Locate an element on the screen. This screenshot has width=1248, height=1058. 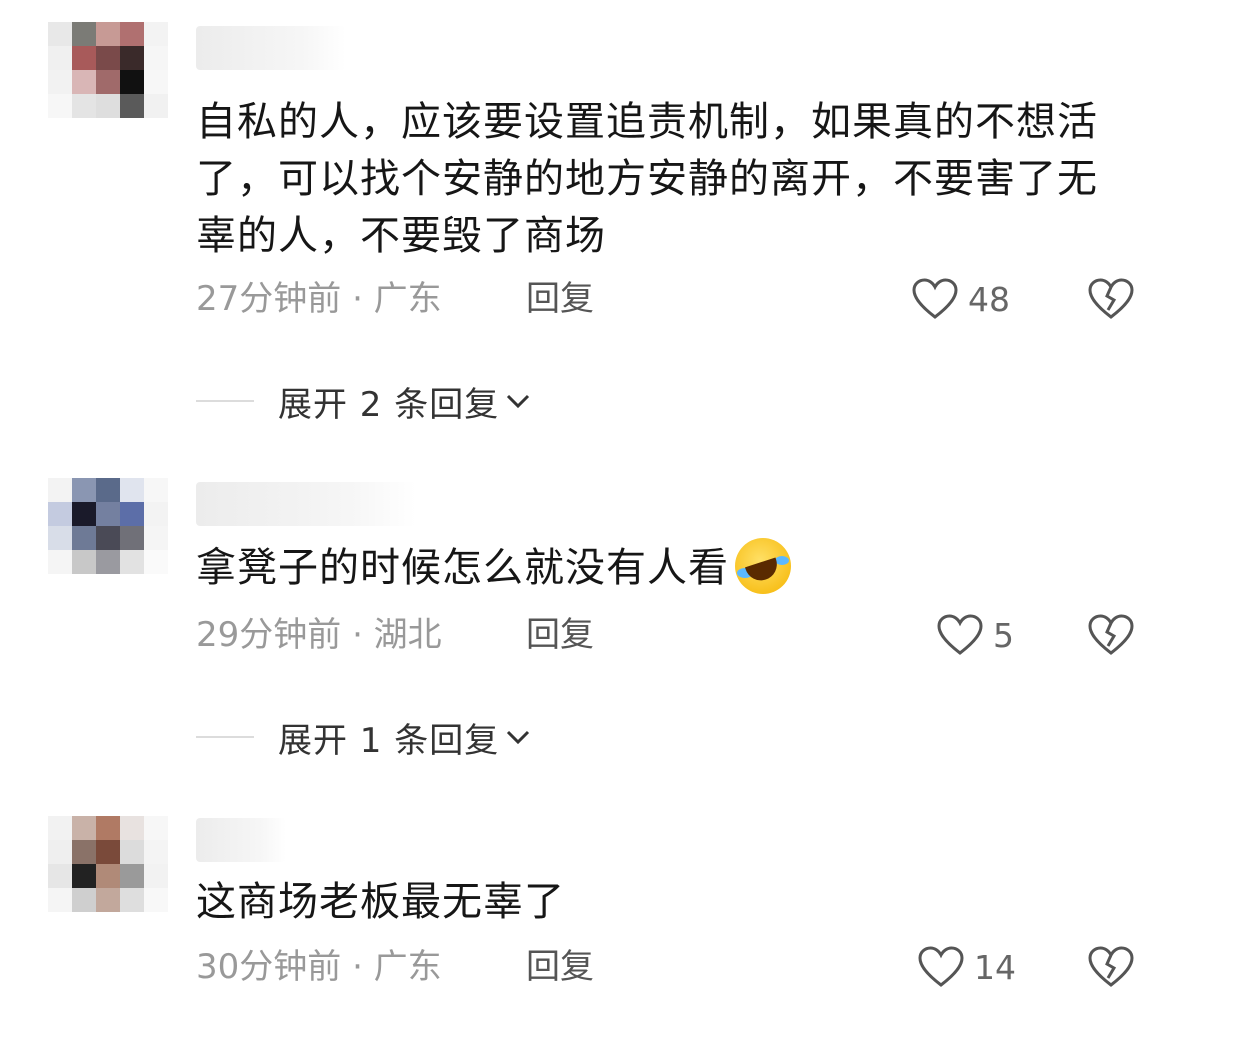
expand-replies: 展开 2 条回复 is located at coordinates (363, 401).